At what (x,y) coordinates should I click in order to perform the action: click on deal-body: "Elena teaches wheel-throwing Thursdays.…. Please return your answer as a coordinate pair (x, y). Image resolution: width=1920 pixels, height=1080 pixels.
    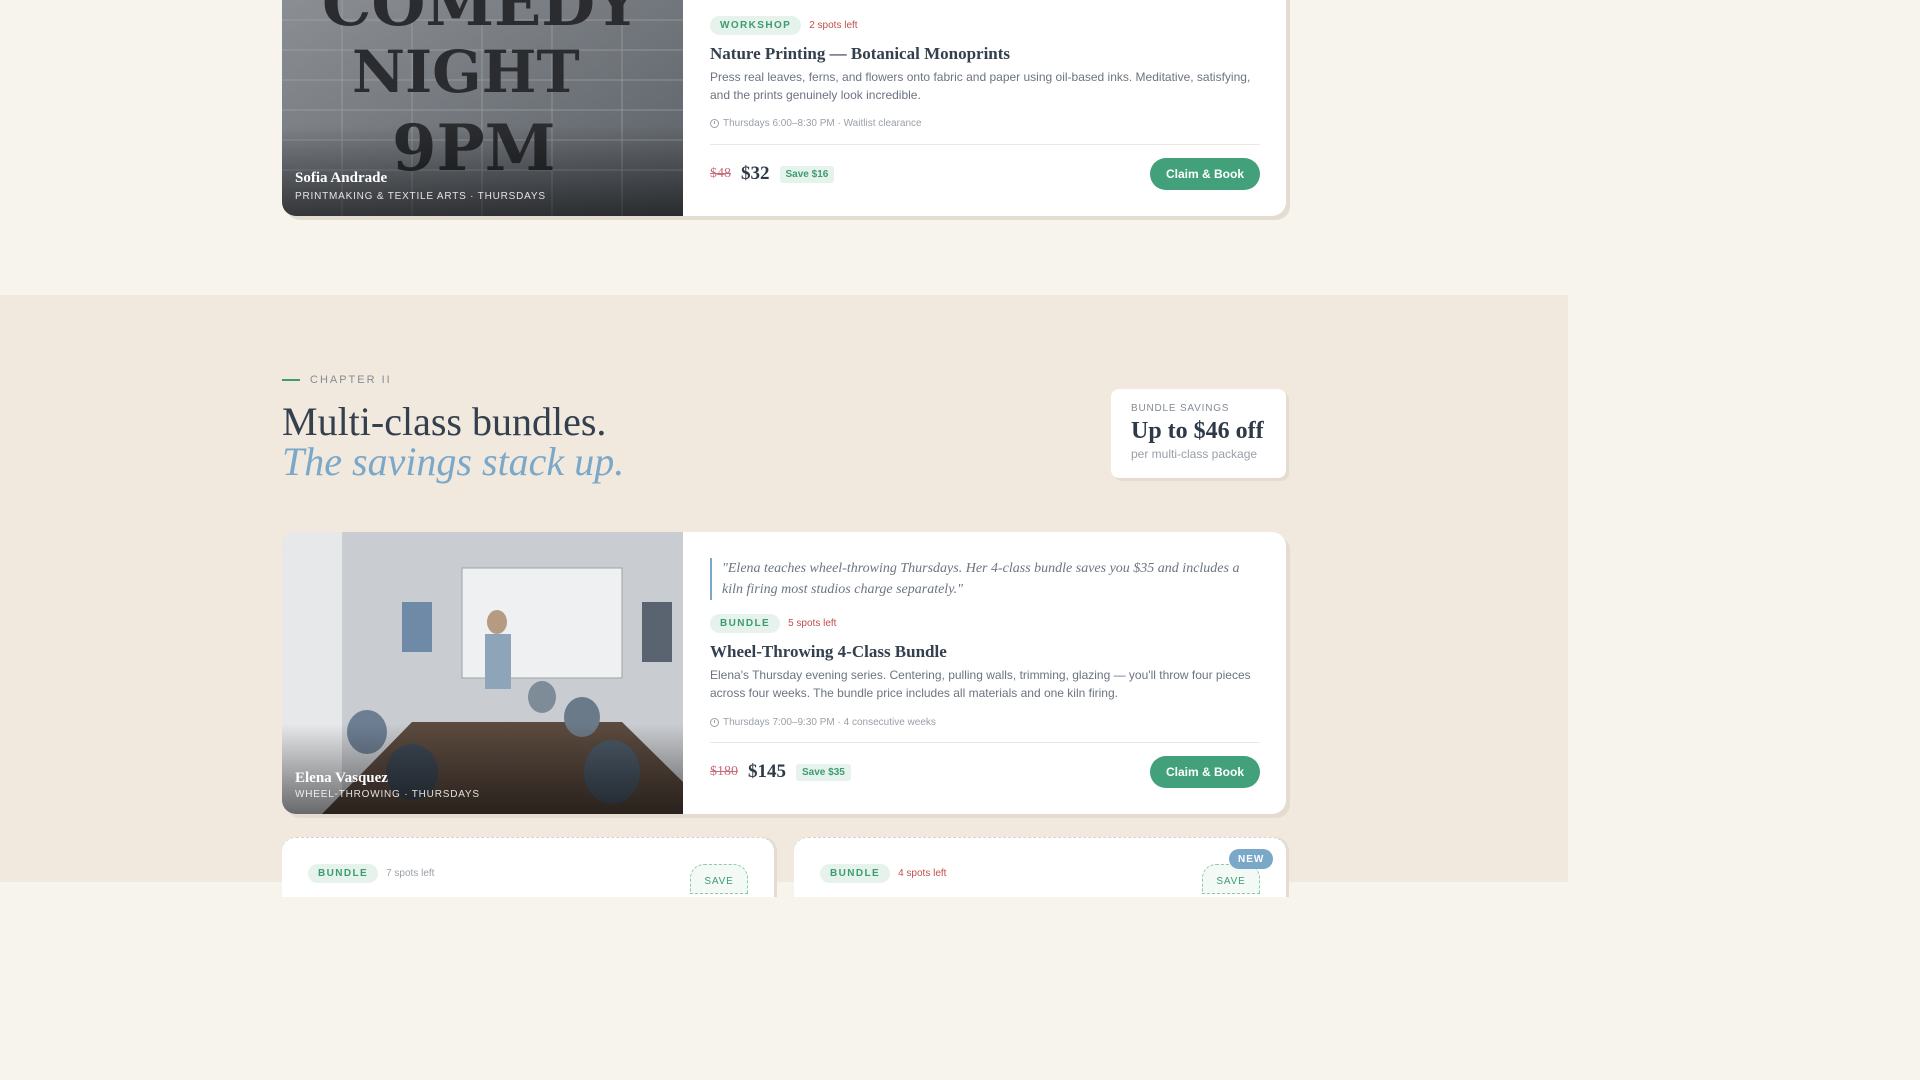
    Looking at the image, I should click on (985, 673).